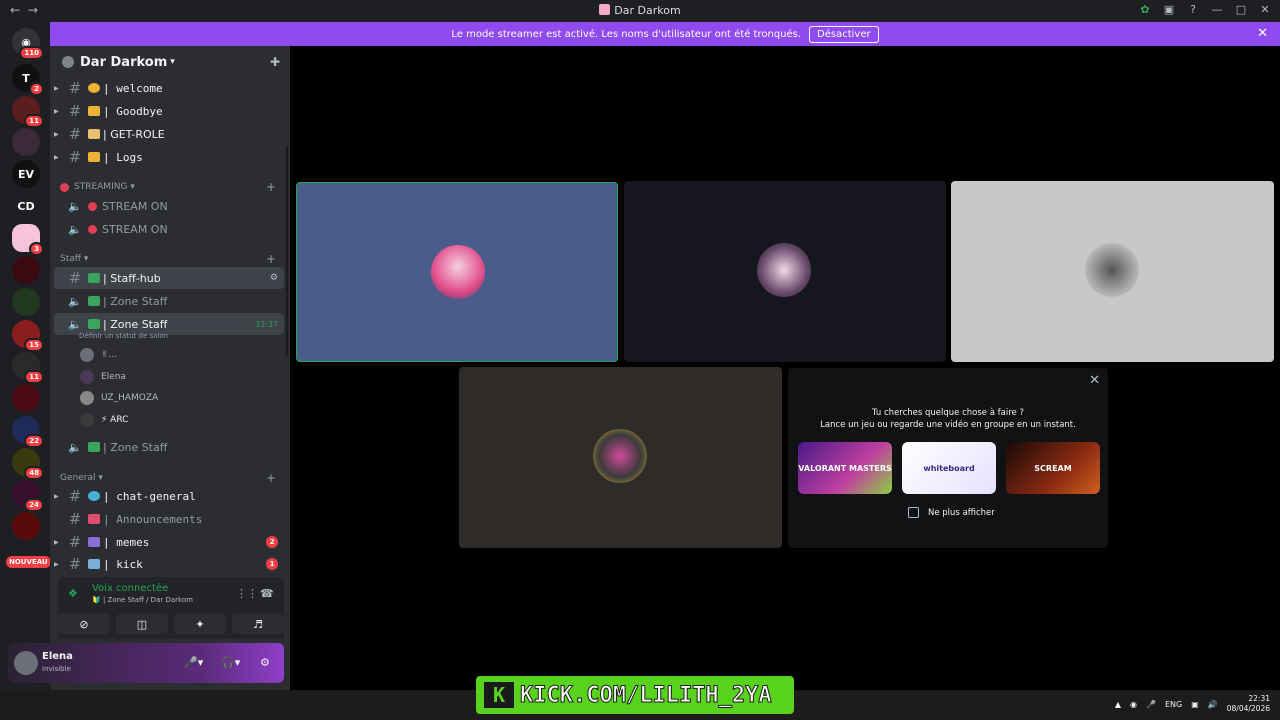 The width and height of the screenshot is (1280, 720). Describe the element at coordinates (28, 240) in the screenshot. I see `server-icon-active: 3` at that location.